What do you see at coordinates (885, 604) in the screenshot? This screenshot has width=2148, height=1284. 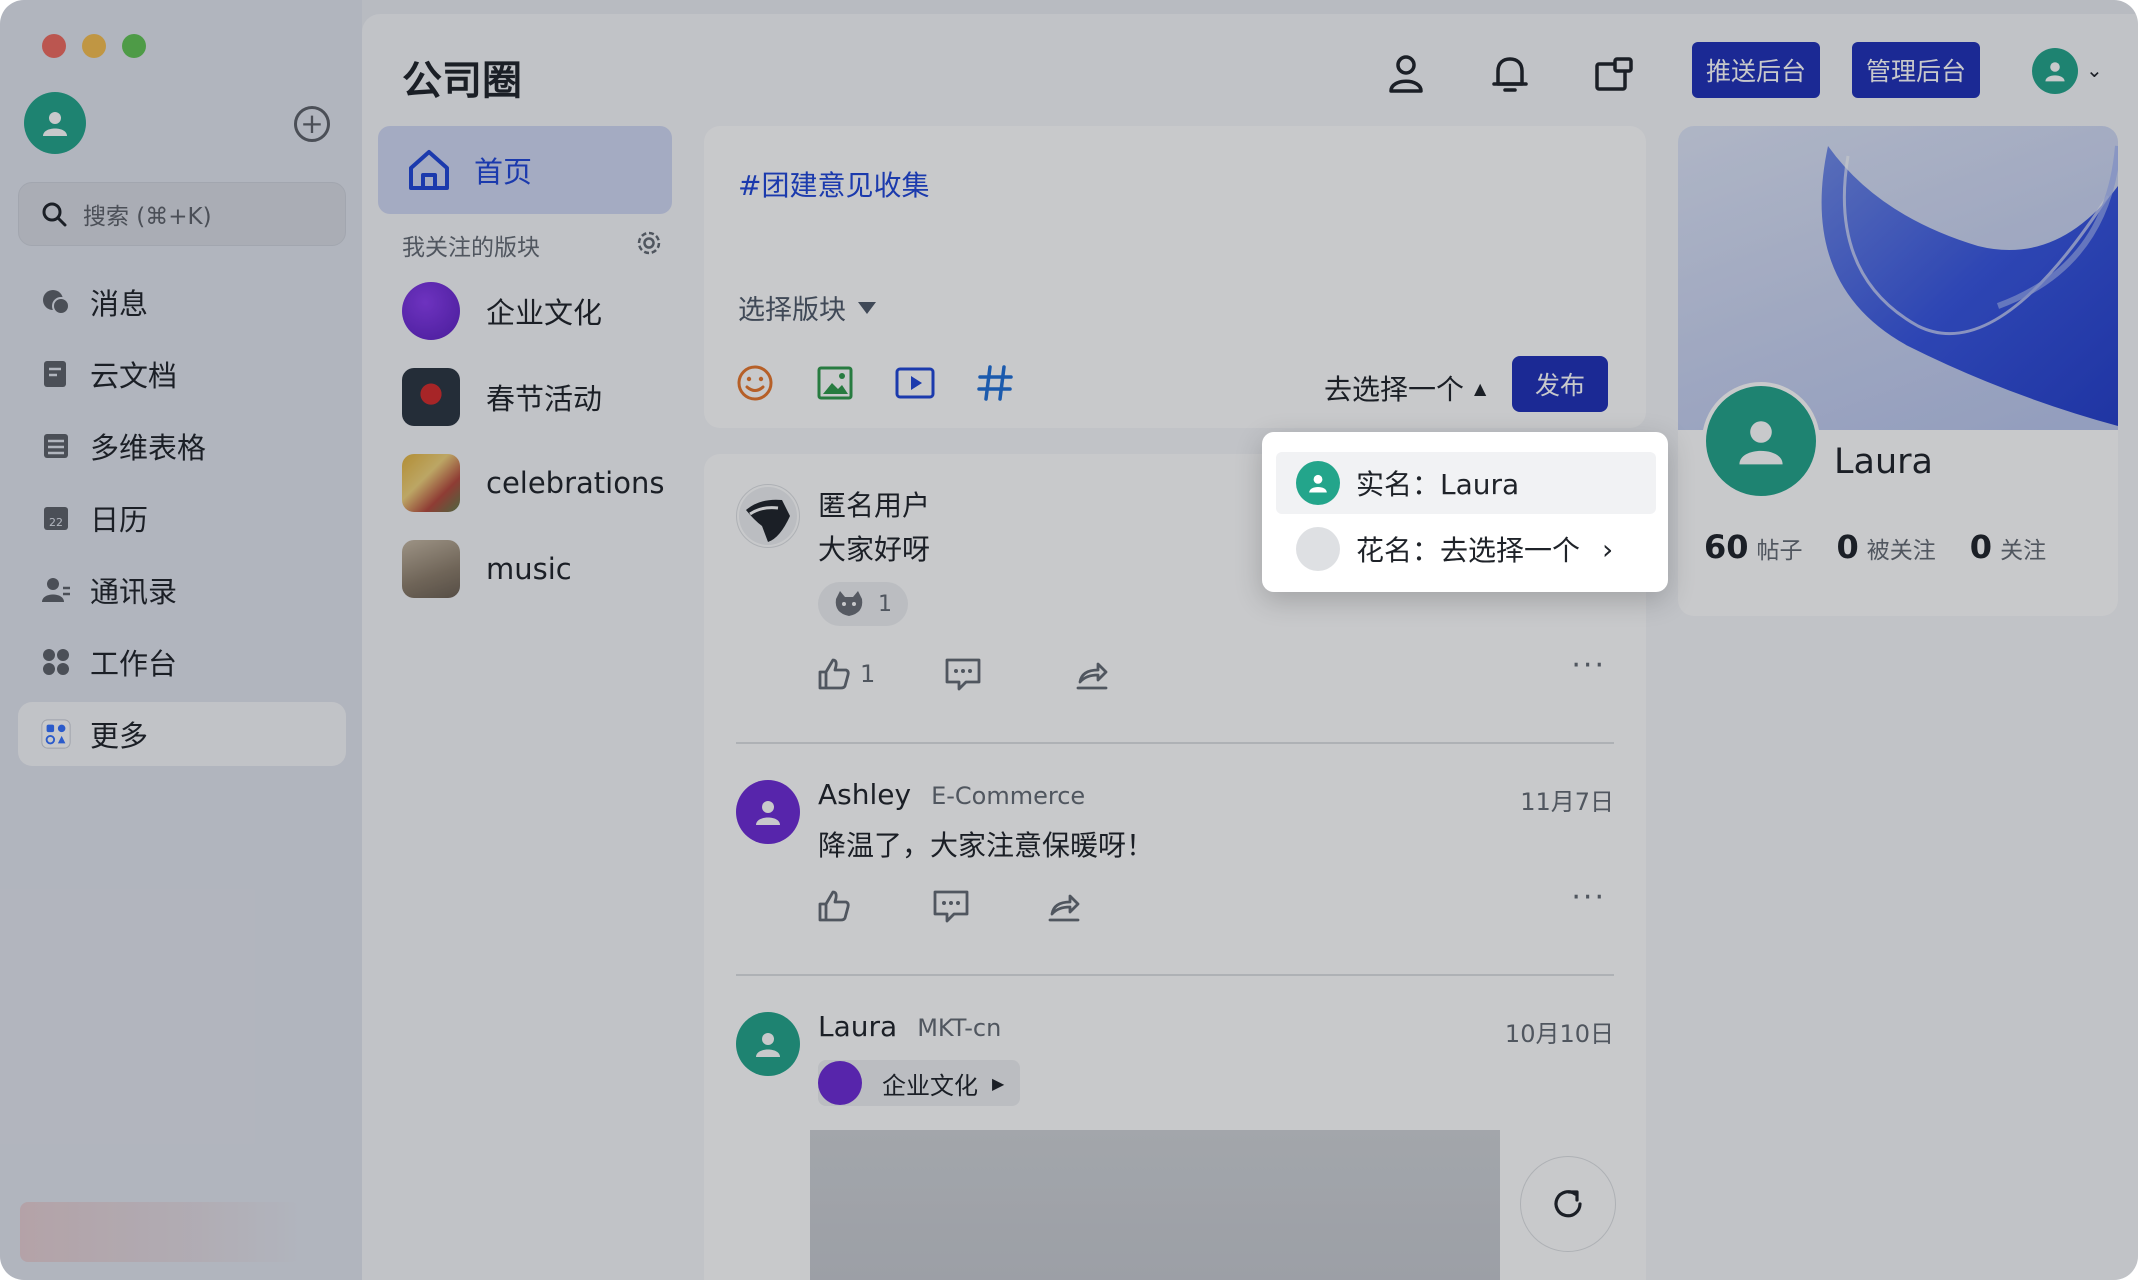 I see `reaction-count: 1` at bounding box center [885, 604].